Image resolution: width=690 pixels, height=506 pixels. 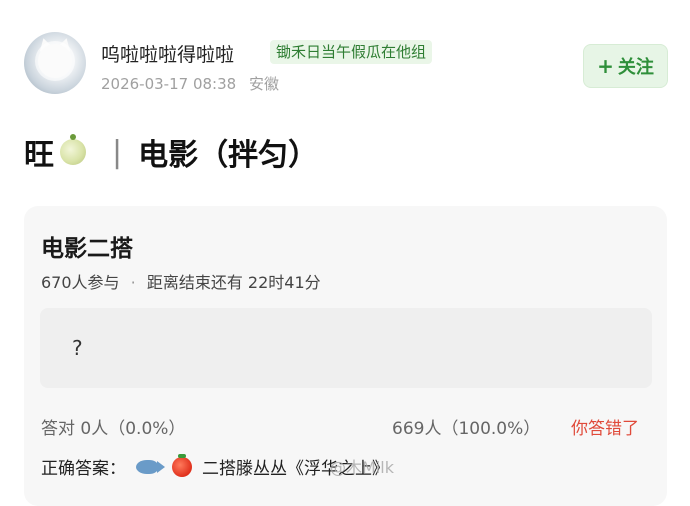 I want to click on cat-avatar-icon, so click(x=55, y=61).